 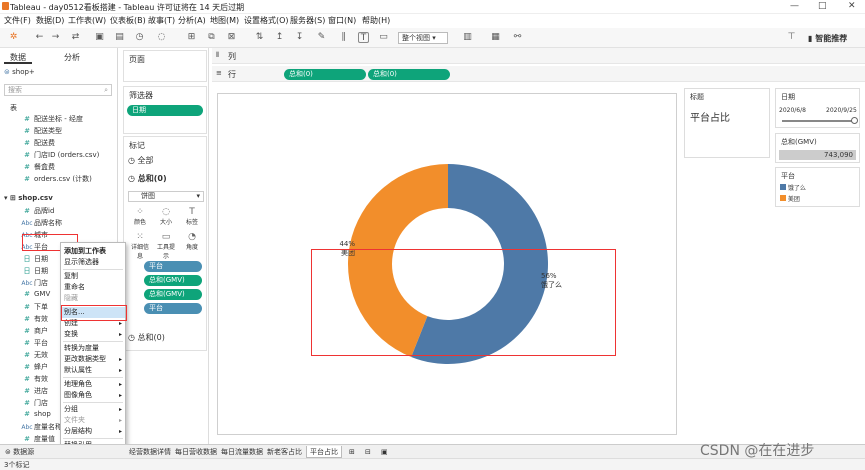 I want to click on mark-pill-gmv-size: 总和(GMV), so click(x=173, y=280).